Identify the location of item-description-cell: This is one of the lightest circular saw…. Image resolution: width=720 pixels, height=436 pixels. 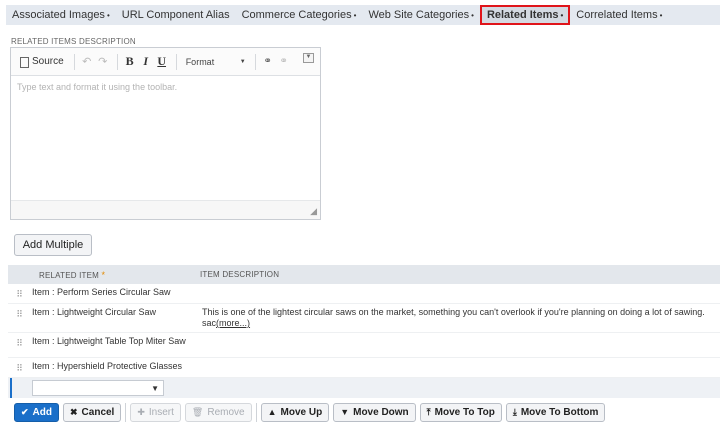
(460, 318).